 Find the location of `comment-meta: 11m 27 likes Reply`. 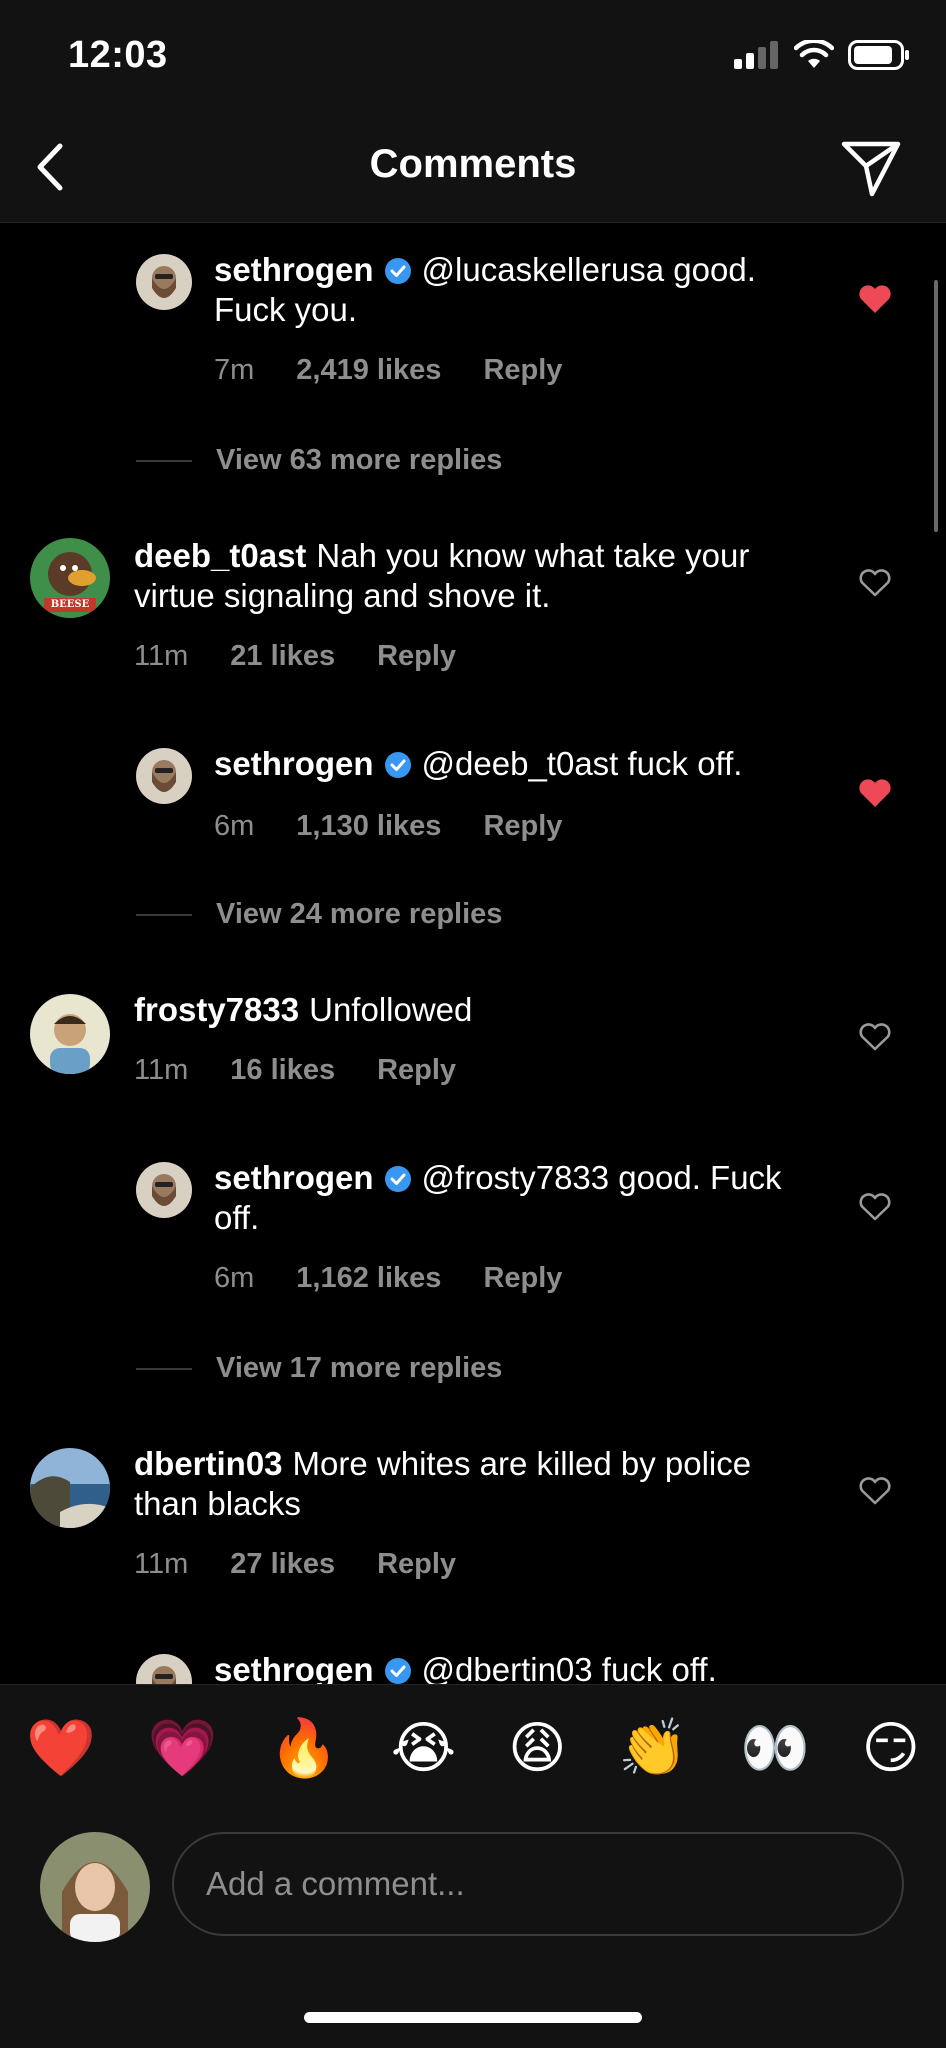

comment-meta: 11m 27 likes Reply is located at coordinates (316, 1564).